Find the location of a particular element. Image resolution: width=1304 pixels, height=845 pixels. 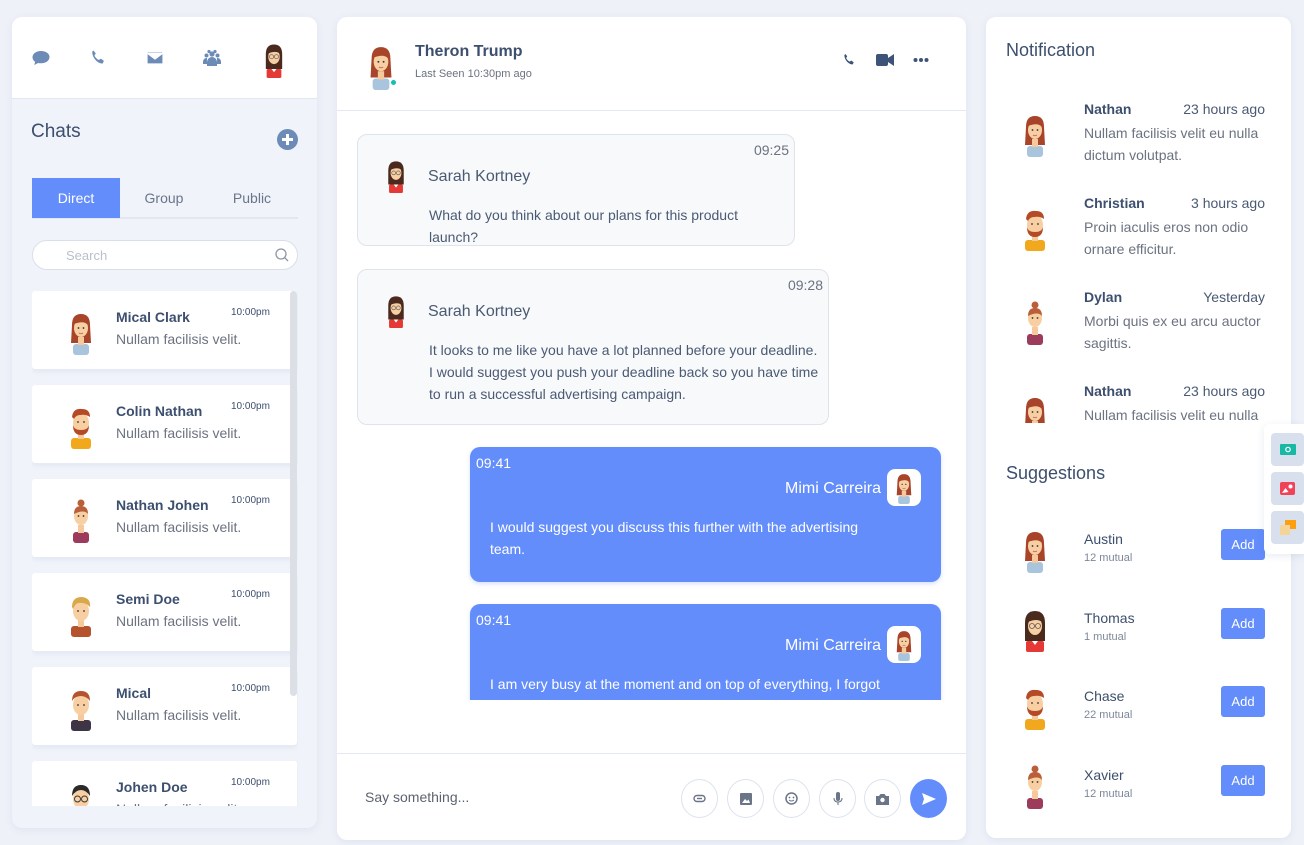

chats-title: Chats is located at coordinates (56, 131).